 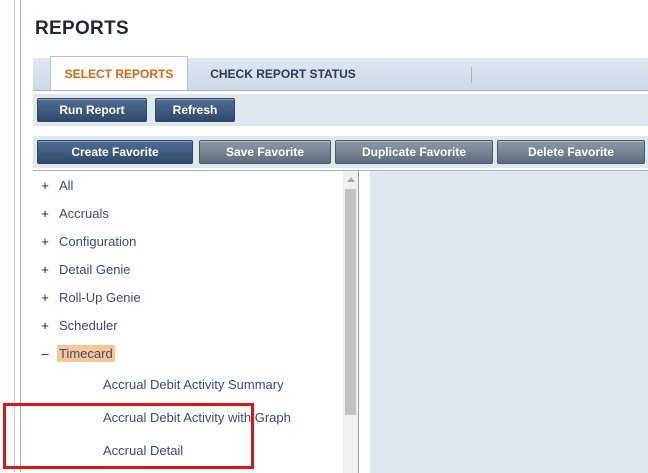 I want to click on tree-node-label: Accruals, so click(x=84, y=213).